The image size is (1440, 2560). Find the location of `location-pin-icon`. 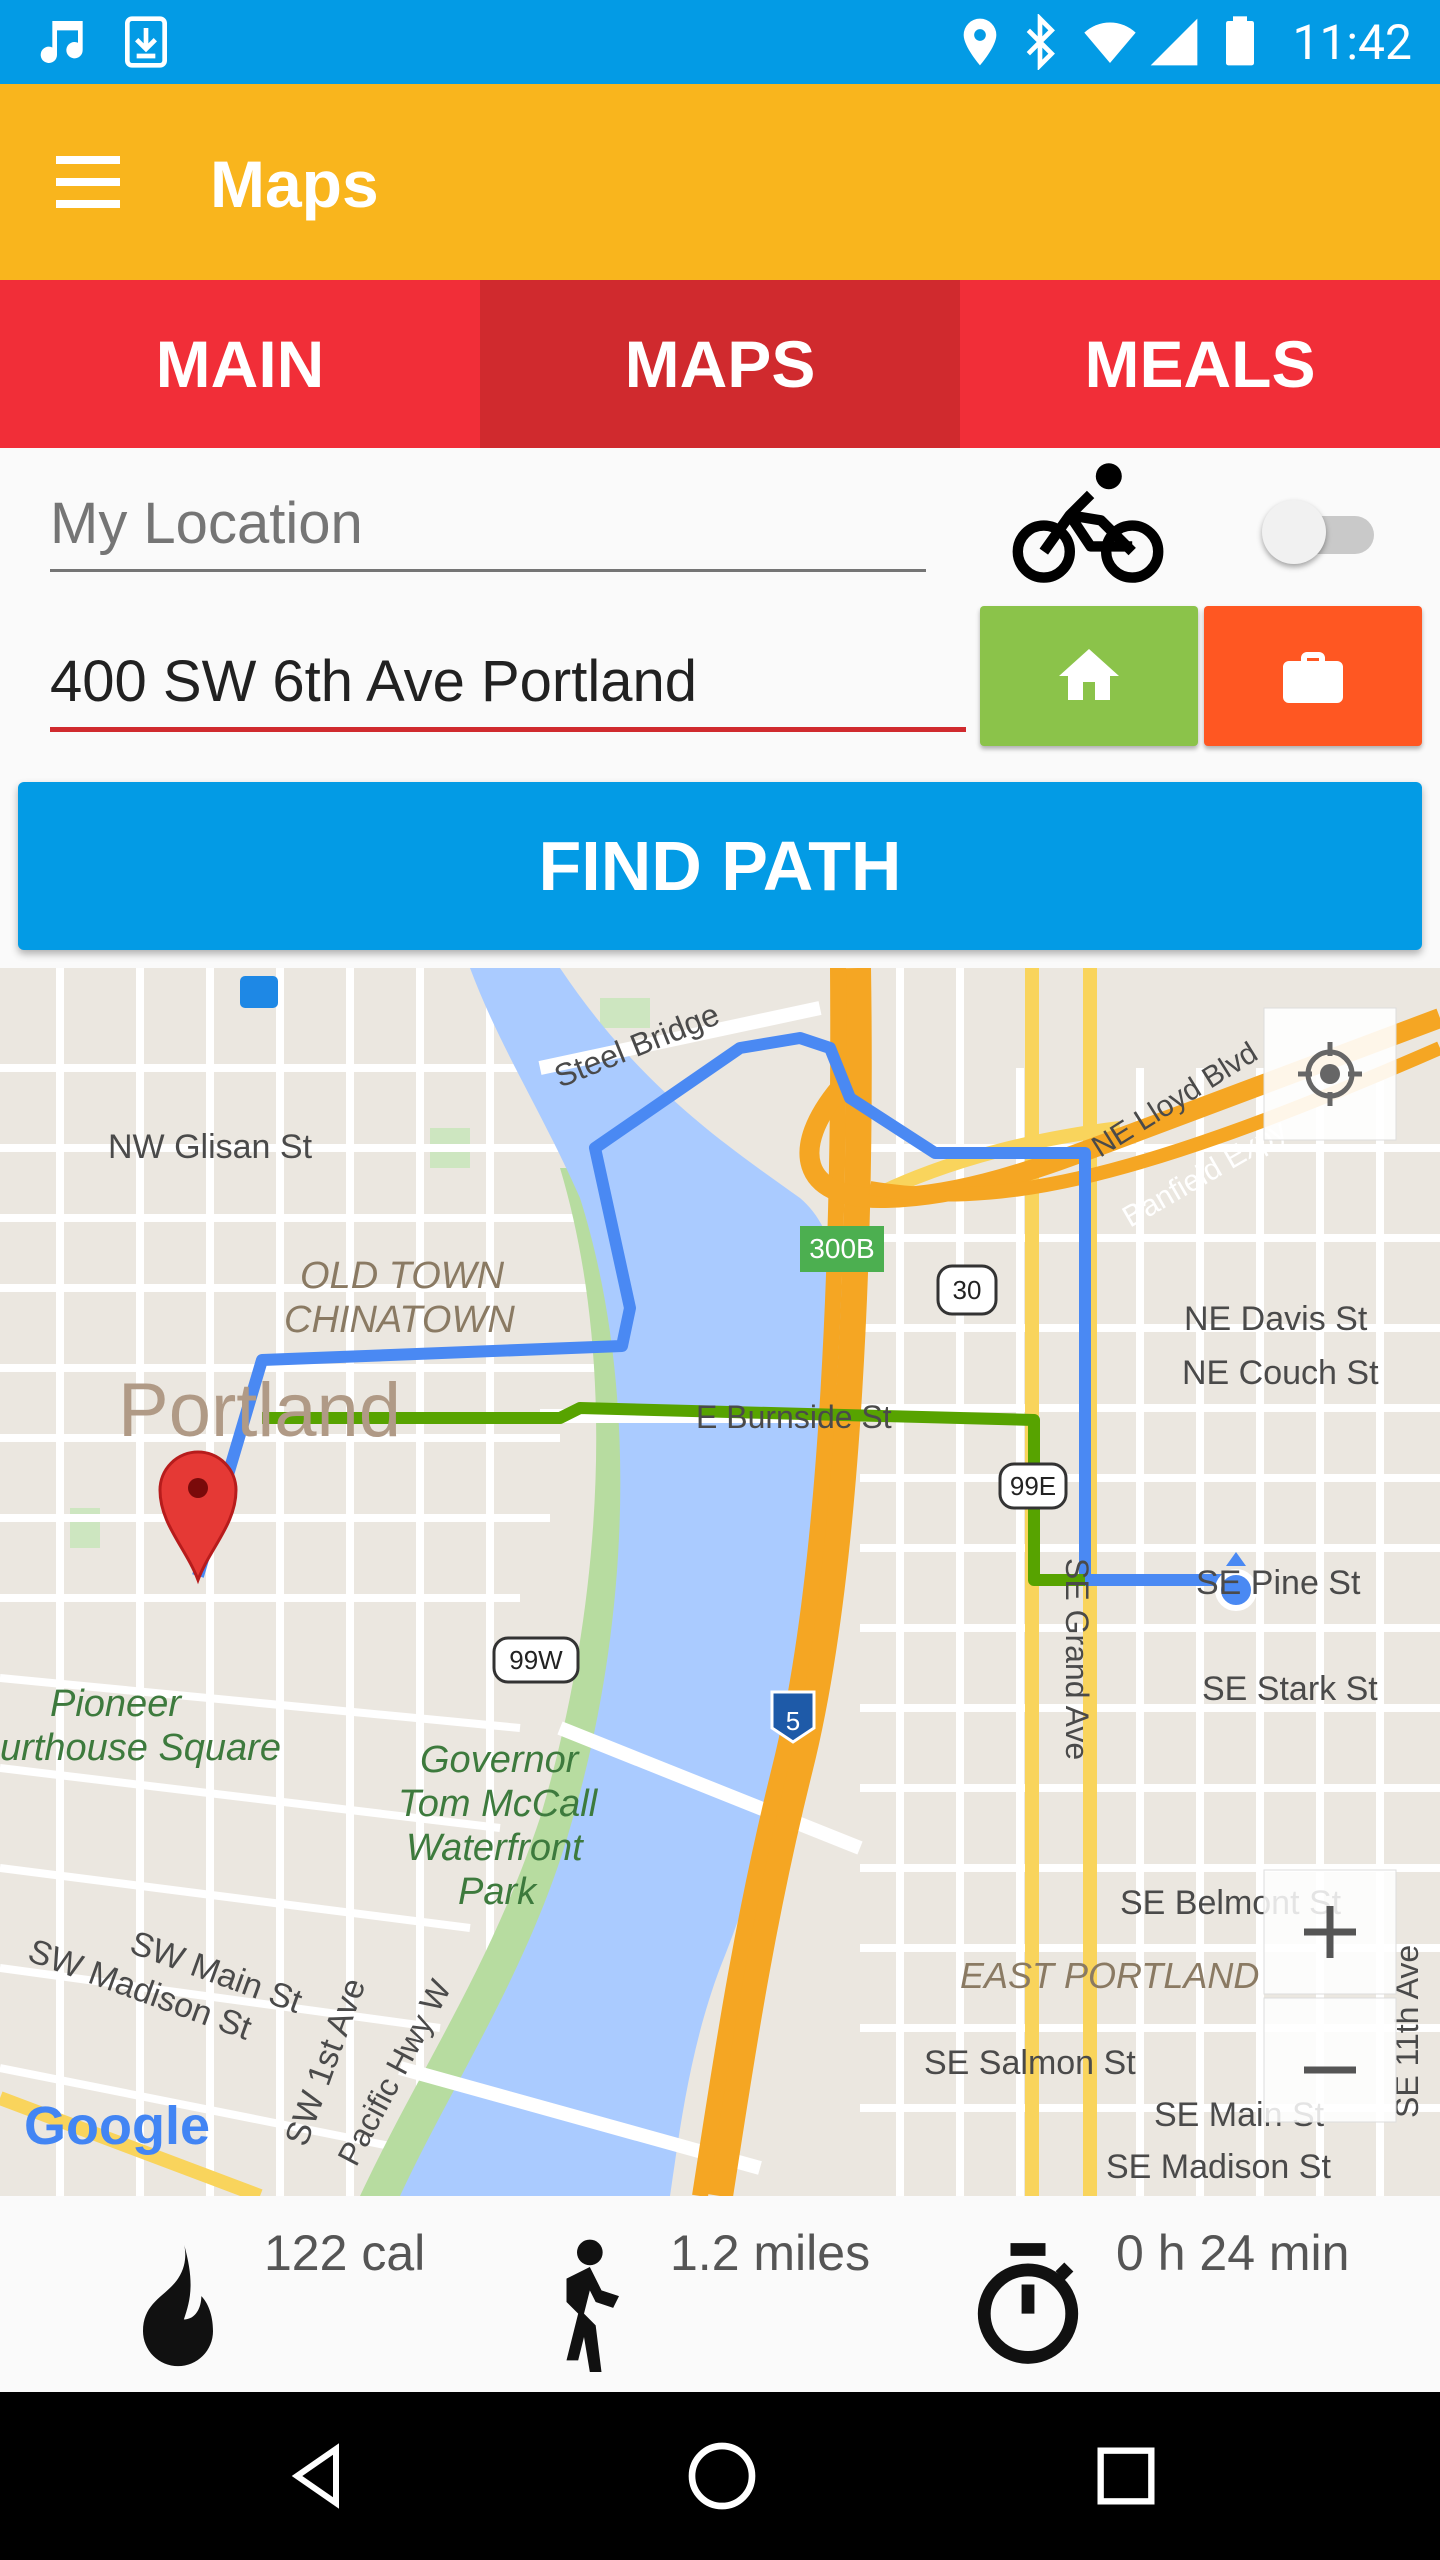

location-pin-icon is located at coordinates (980, 42).